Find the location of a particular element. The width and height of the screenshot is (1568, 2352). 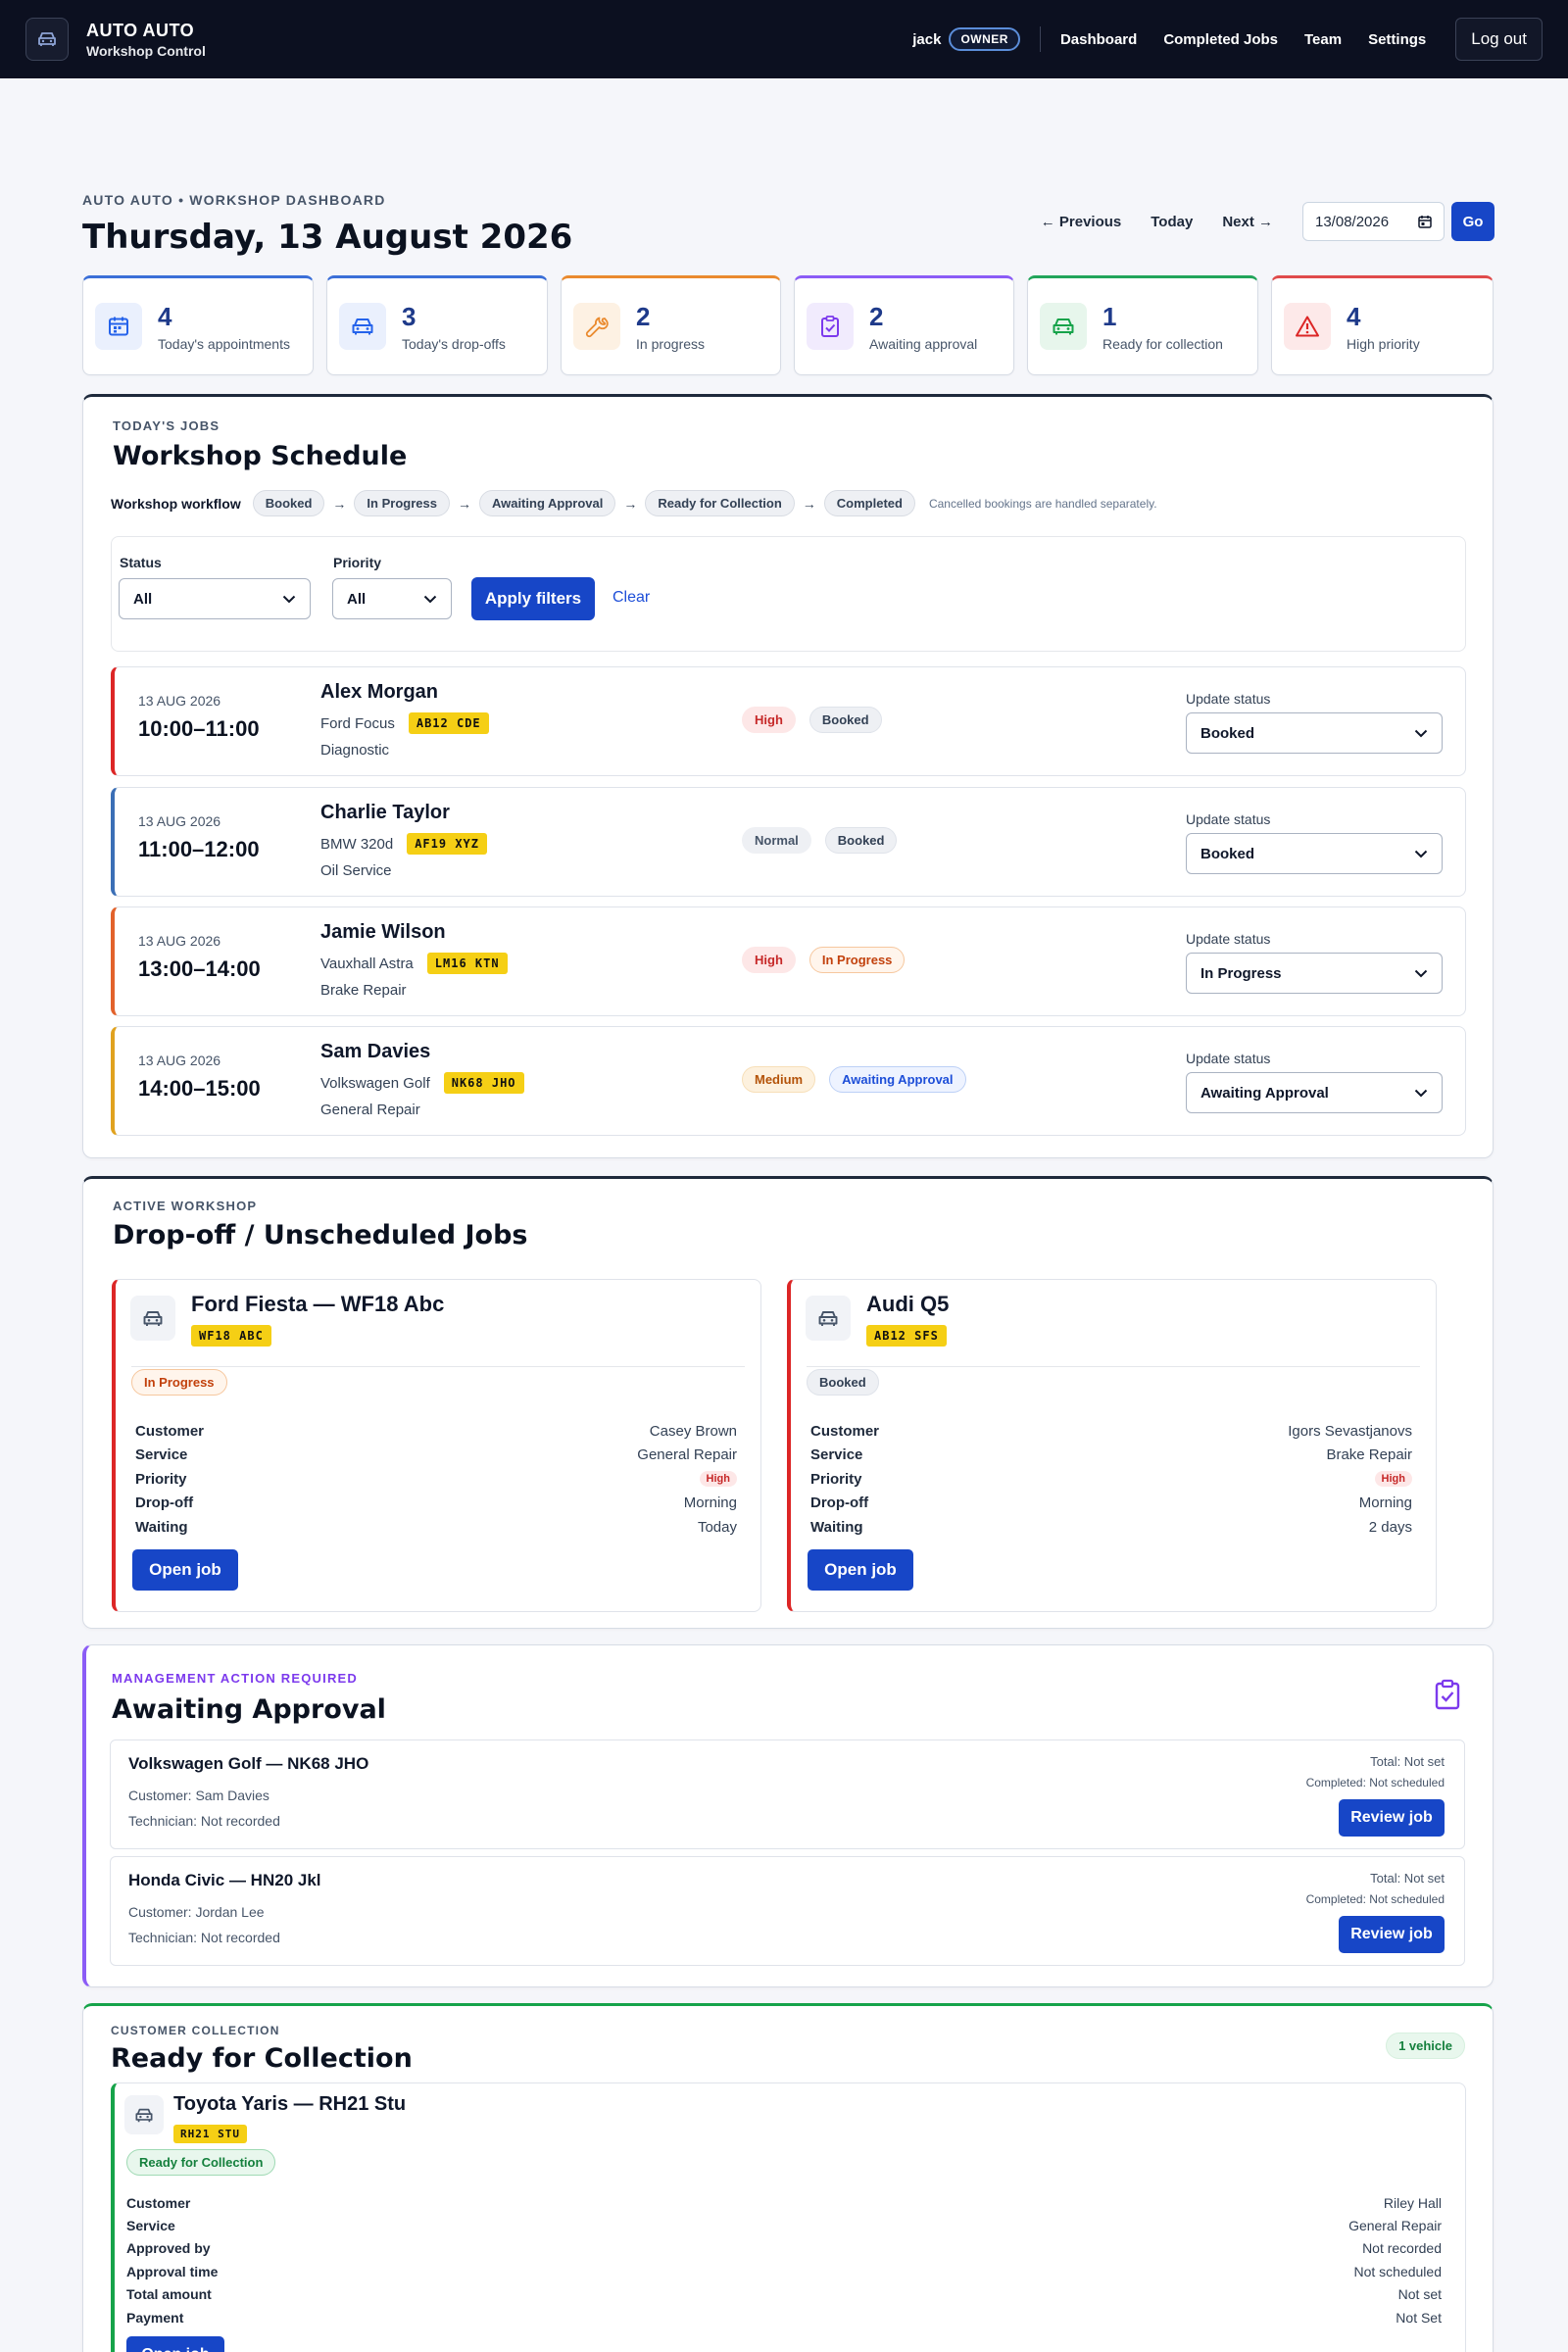

detail-value: Not set is located at coordinates (1419, 2294).